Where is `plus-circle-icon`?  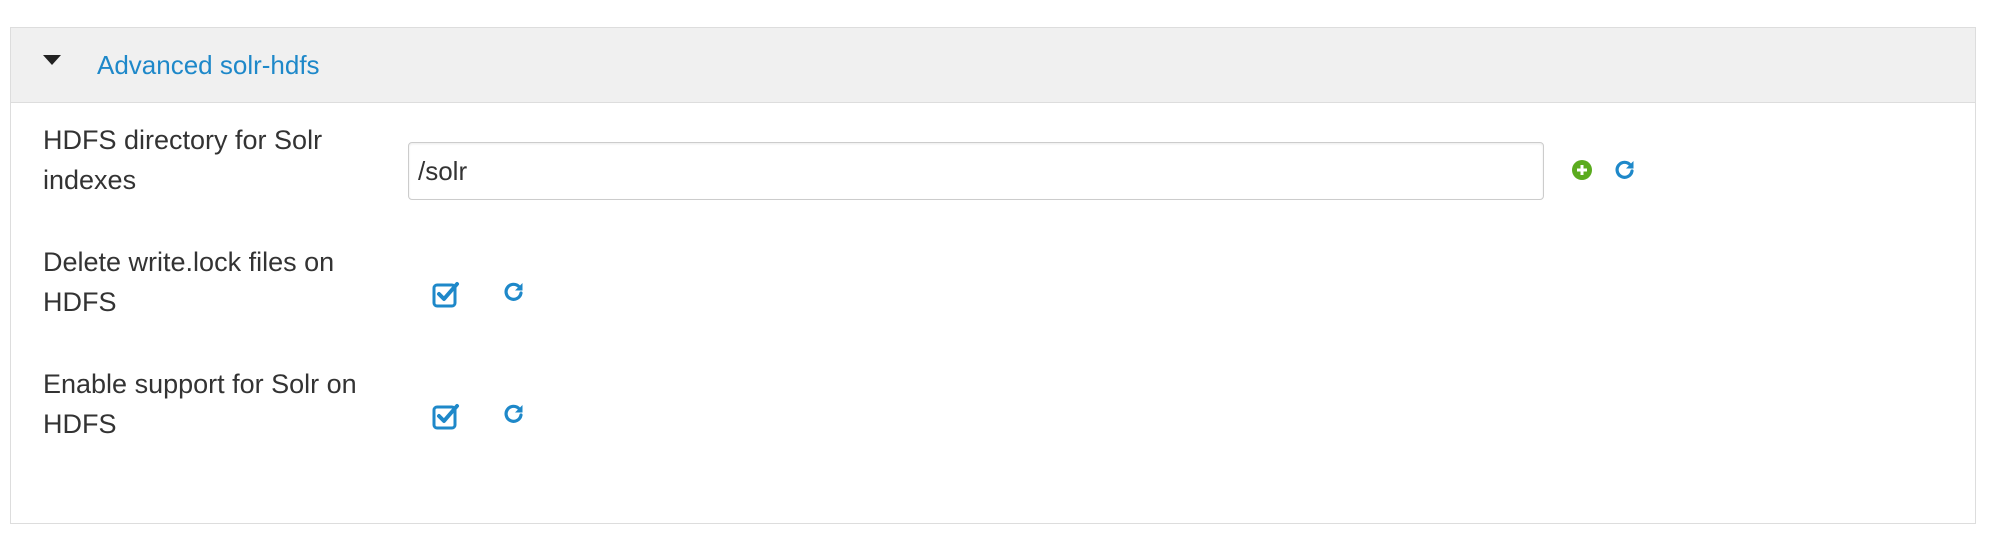
plus-circle-icon is located at coordinates (1582, 170).